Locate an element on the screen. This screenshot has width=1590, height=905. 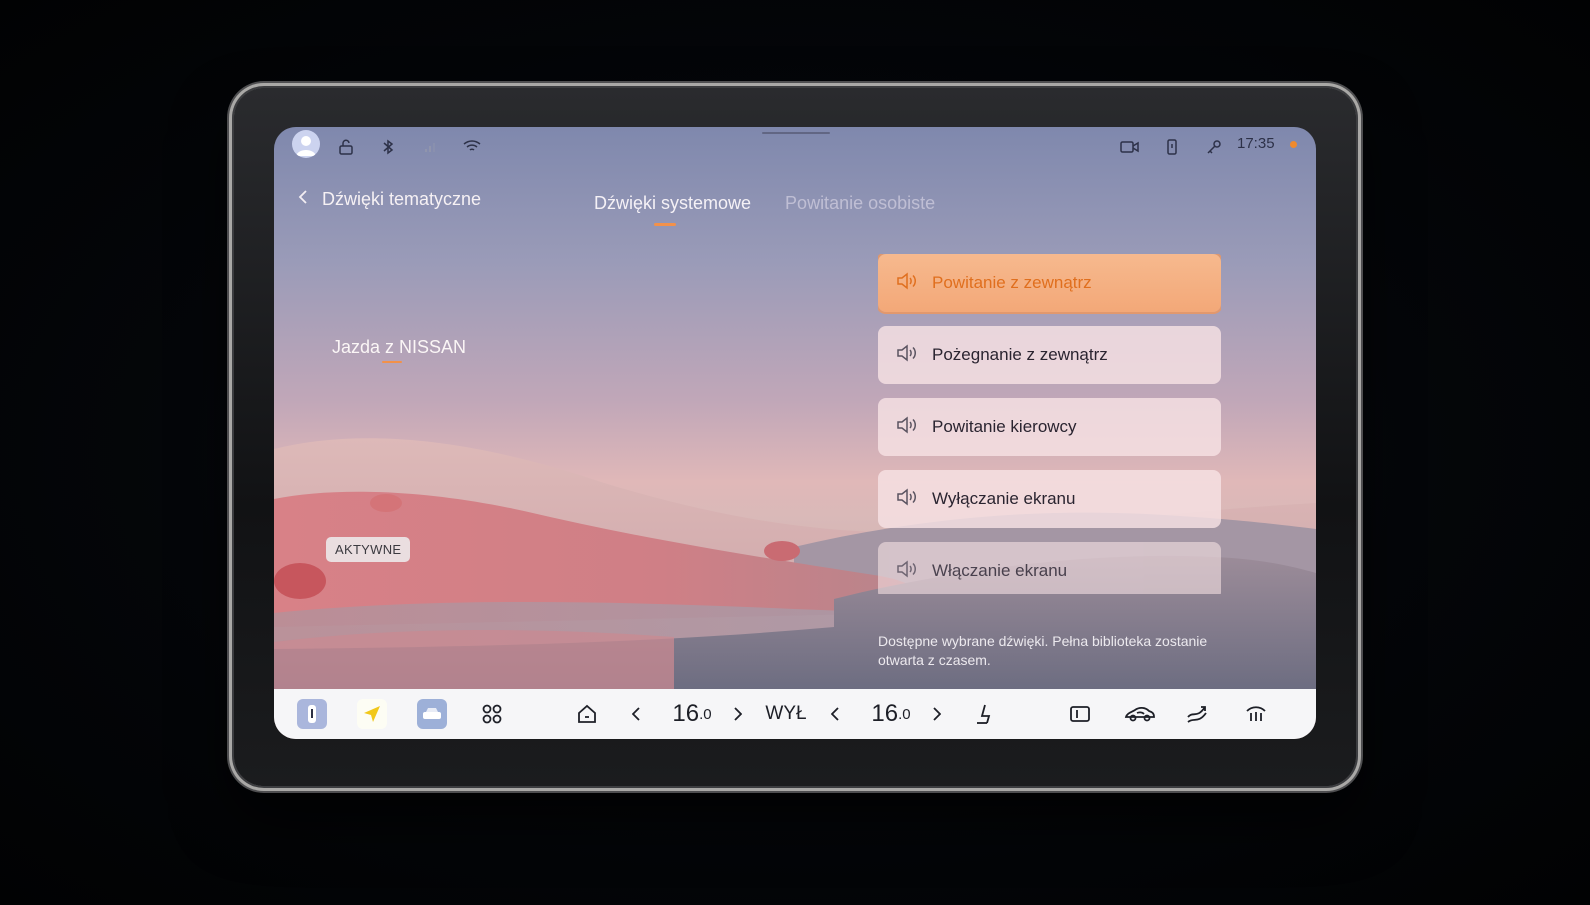
right-temp-decimal: .0 is located at coordinates (904, 714).